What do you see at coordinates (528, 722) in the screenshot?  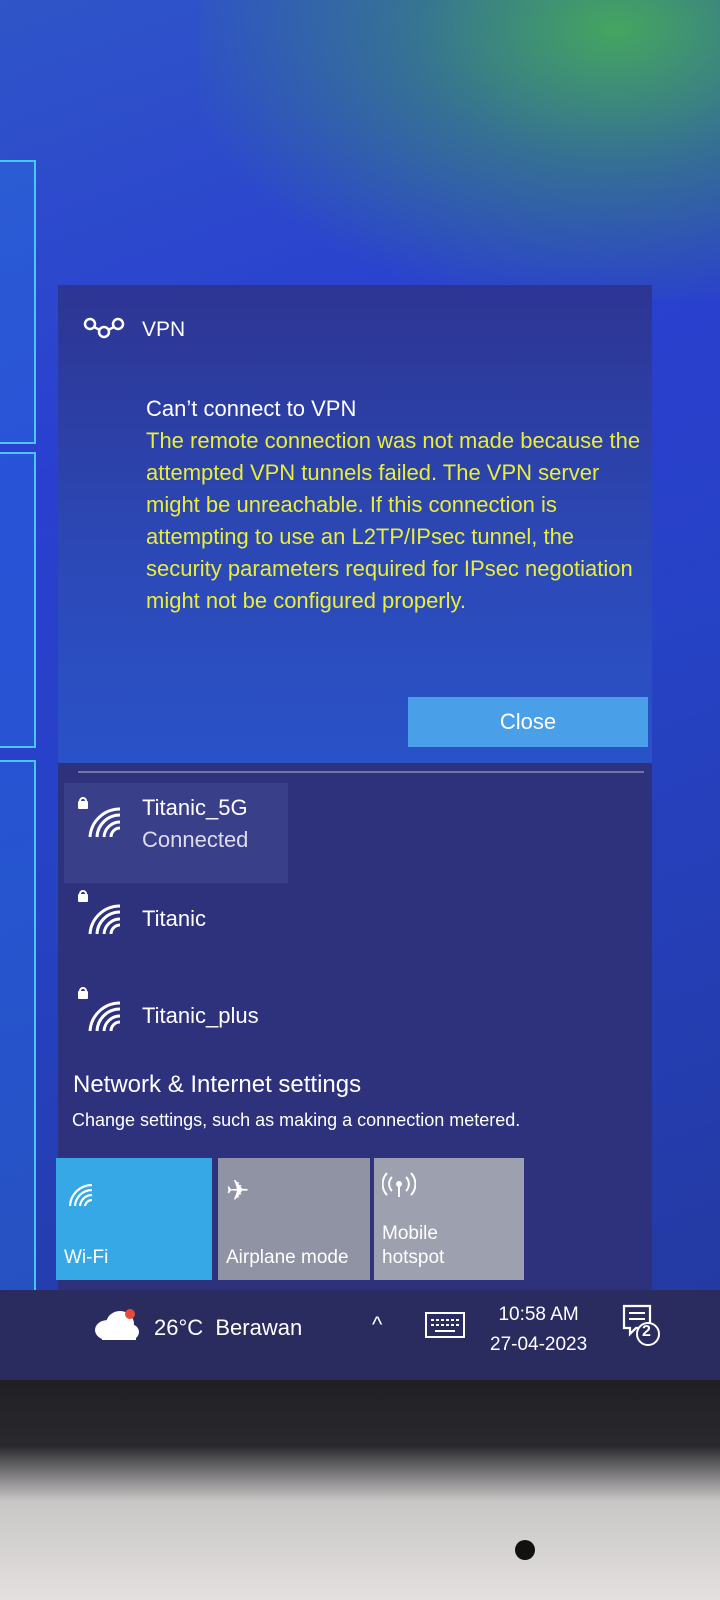 I see `close-button: Close` at bounding box center [528, 722].